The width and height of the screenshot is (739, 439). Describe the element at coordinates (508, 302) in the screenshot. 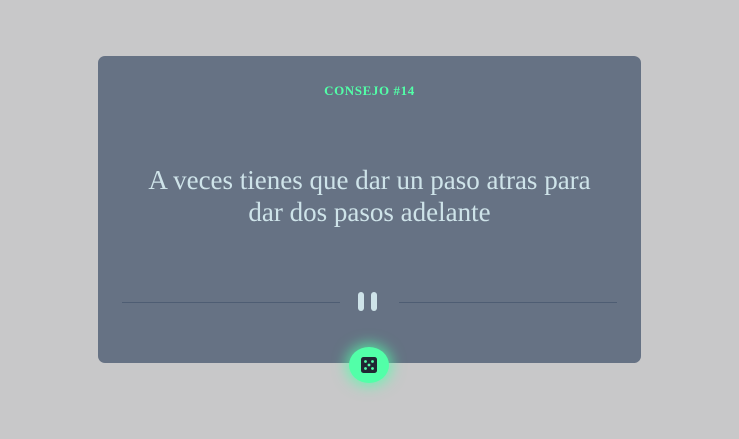

I see `divider-line-right` at that location.